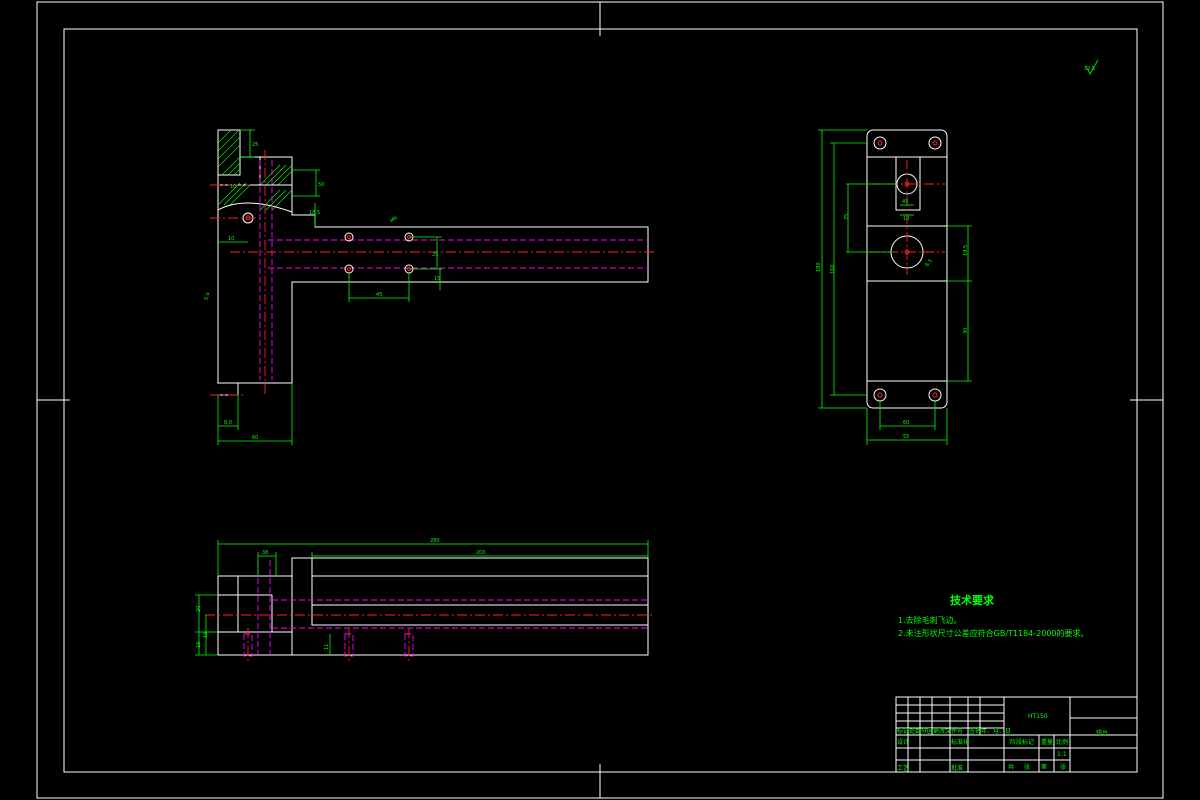 This screenshot has width=1200, height=800. Describe the element at coordinates (265, 553) in the screenshot. I see `svg-text: 38` at that location.